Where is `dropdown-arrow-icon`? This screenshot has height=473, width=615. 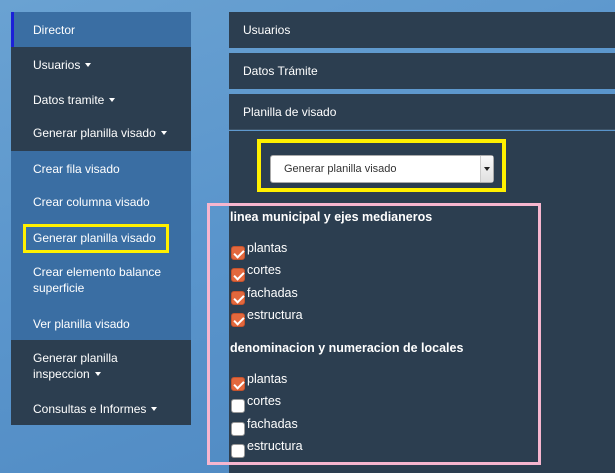 dropdown-arrow-icon is located at coordinates (486, 169).